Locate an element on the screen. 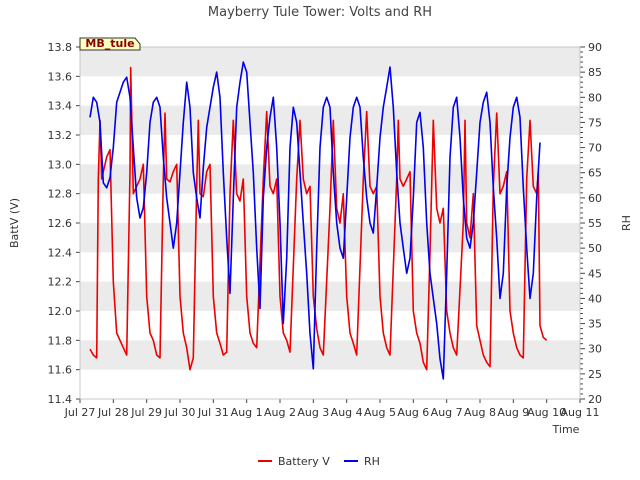 The image size is (640, 480). station-label-text: MB_tule is located at coordinates (109, 43).